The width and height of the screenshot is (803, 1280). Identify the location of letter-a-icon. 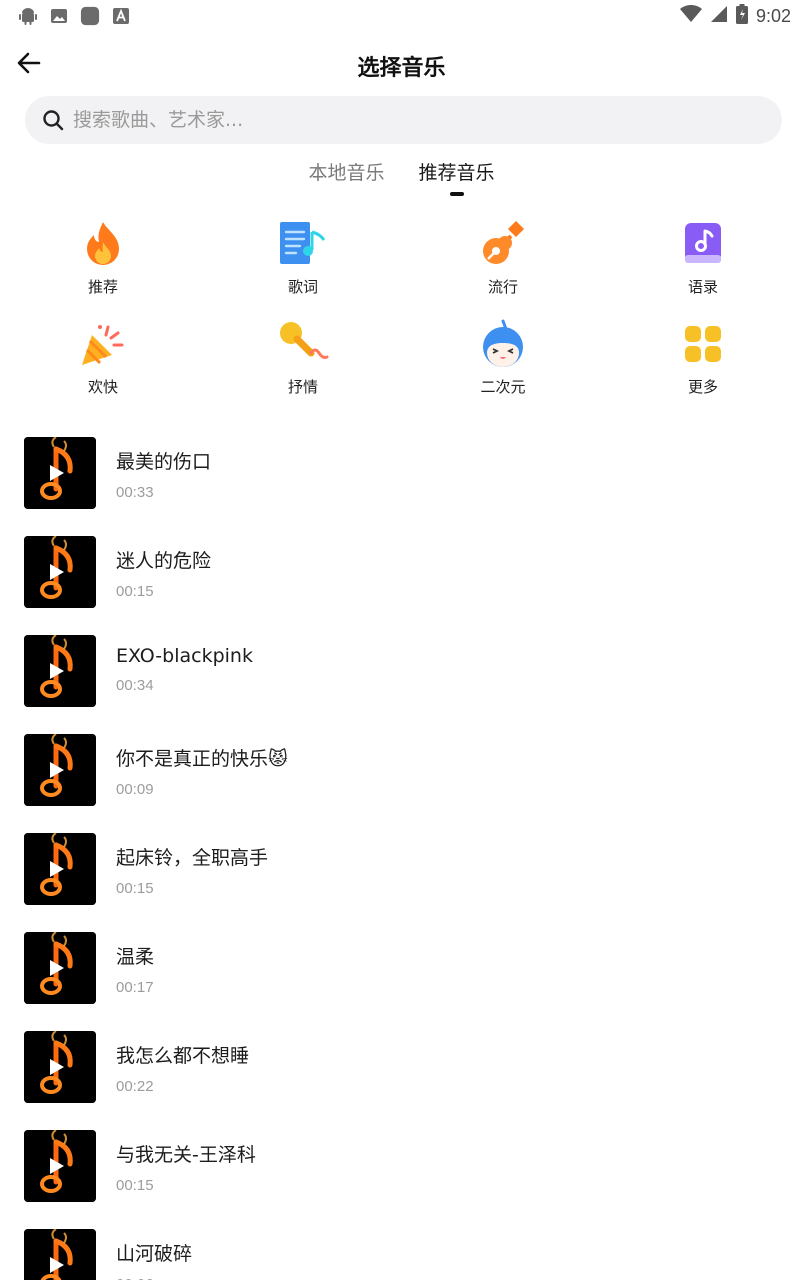
(121, 16).